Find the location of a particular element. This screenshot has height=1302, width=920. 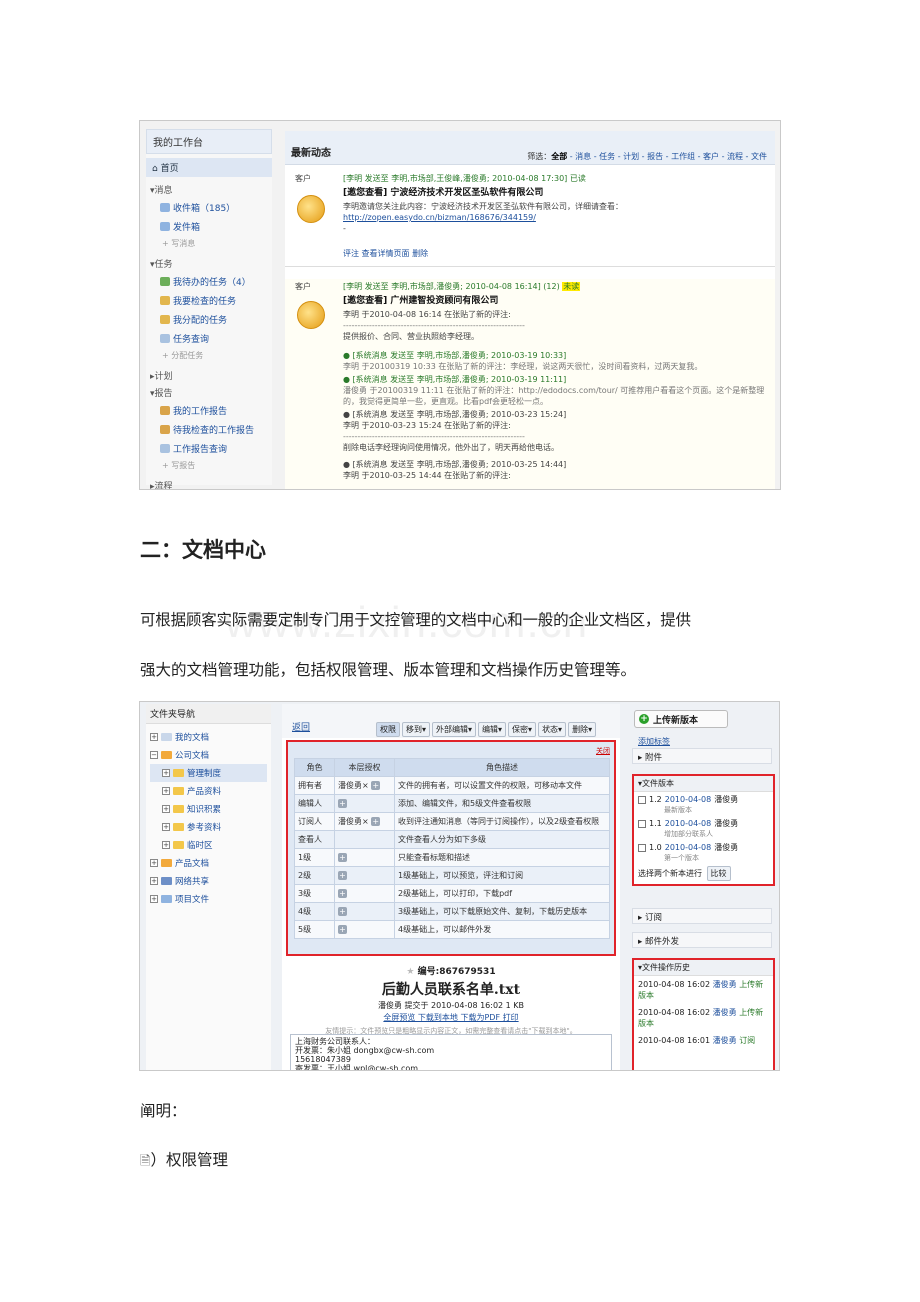

table-row: 5级 +4级基础上，可以邮件外发 is located at coordinates (452, 929).